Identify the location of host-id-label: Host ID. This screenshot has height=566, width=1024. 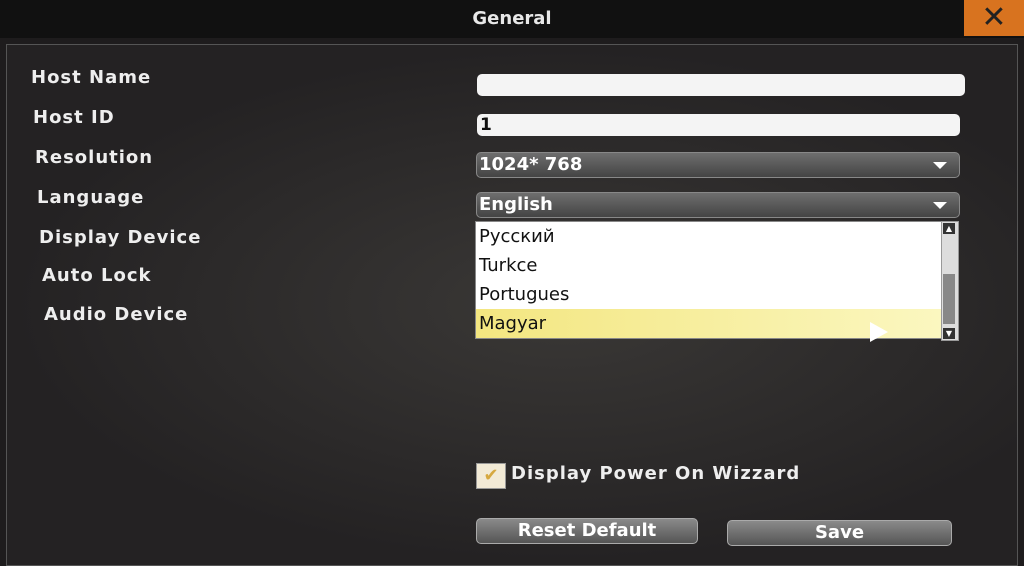
(74, 117).